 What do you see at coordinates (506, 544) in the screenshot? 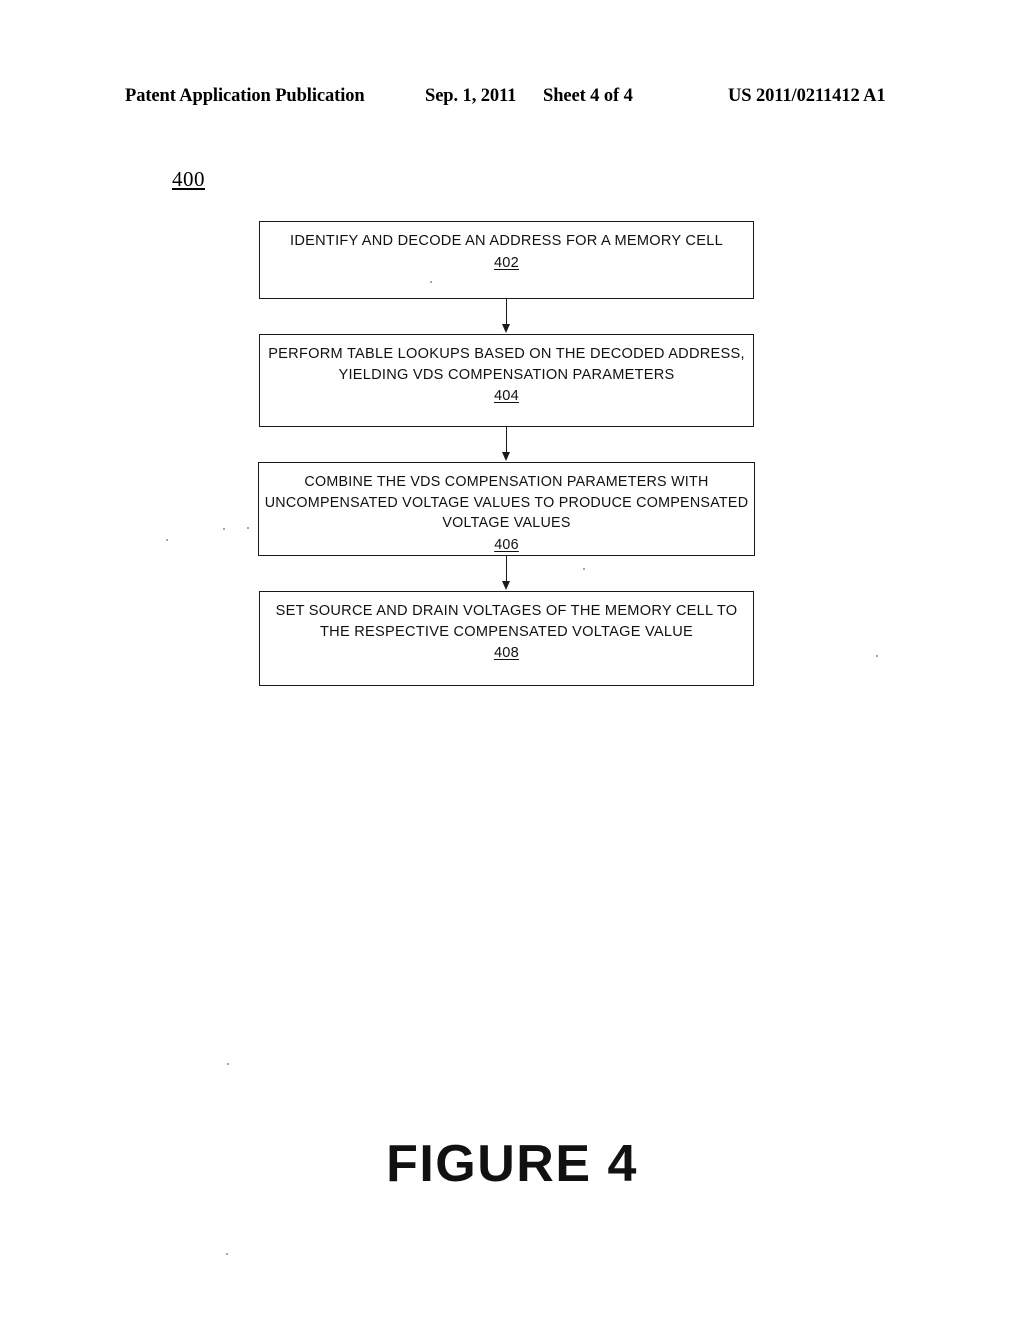
I see `step-406-number: 406` at bounding box center [506, 544].